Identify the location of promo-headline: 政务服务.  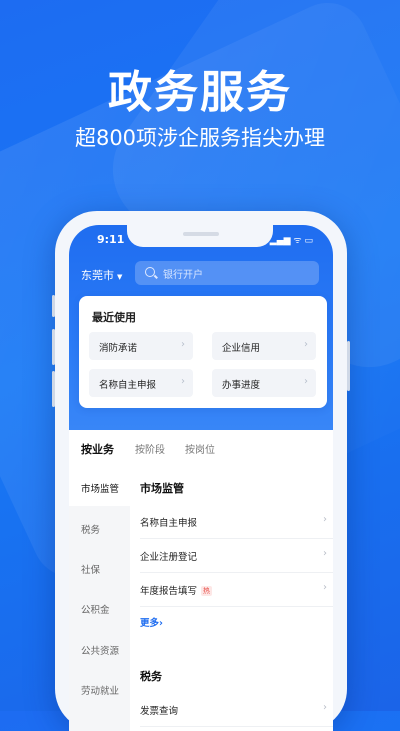
(200, 92).